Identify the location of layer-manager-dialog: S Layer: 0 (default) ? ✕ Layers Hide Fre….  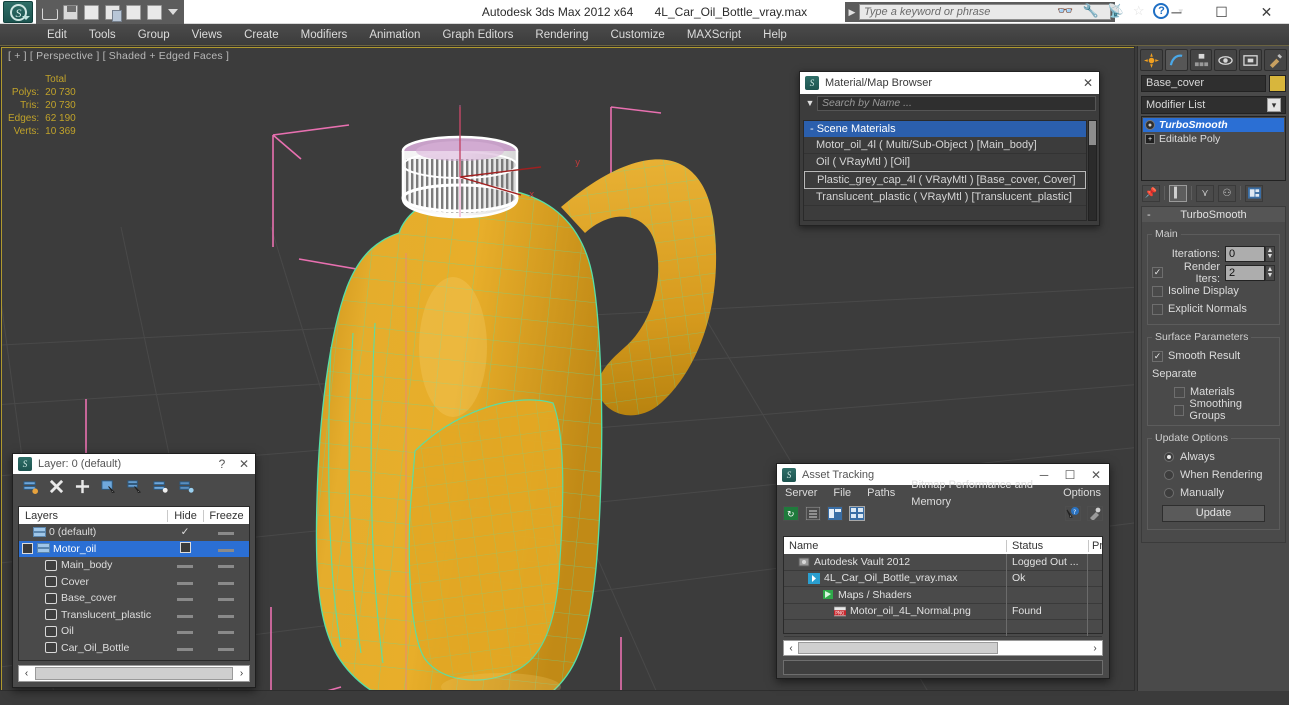
(134, 570).